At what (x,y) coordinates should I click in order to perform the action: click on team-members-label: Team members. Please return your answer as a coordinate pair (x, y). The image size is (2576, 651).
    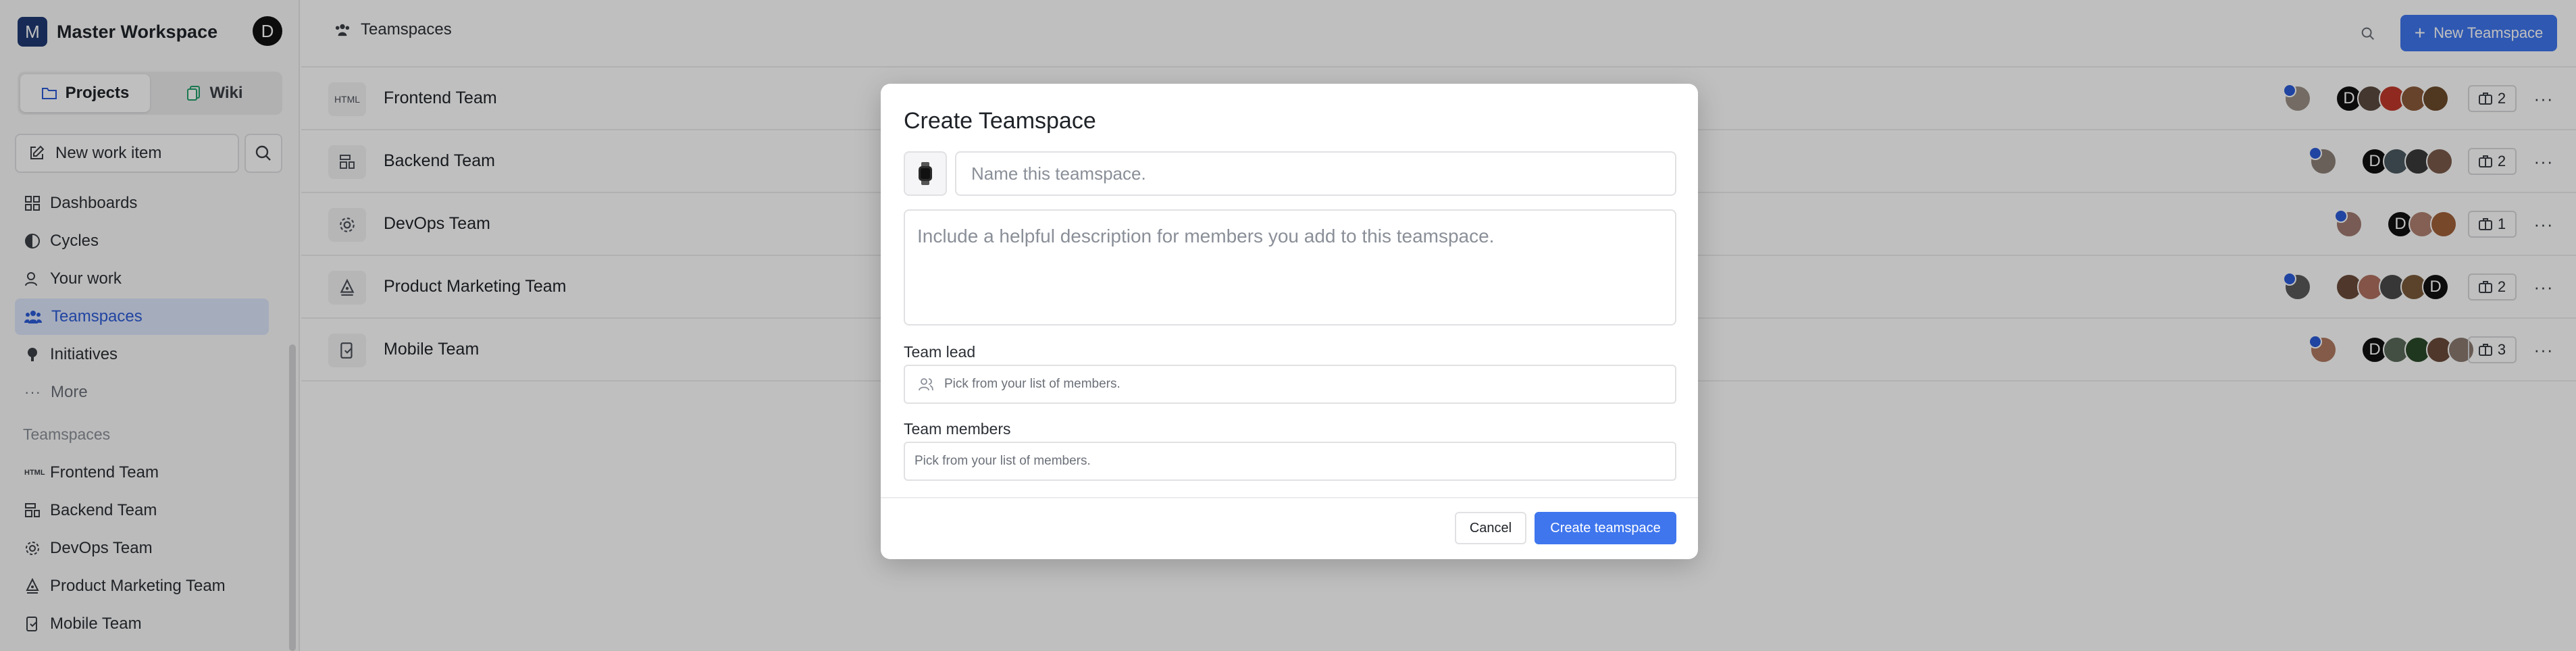
    Looking at the image, I should click on (957, 429).